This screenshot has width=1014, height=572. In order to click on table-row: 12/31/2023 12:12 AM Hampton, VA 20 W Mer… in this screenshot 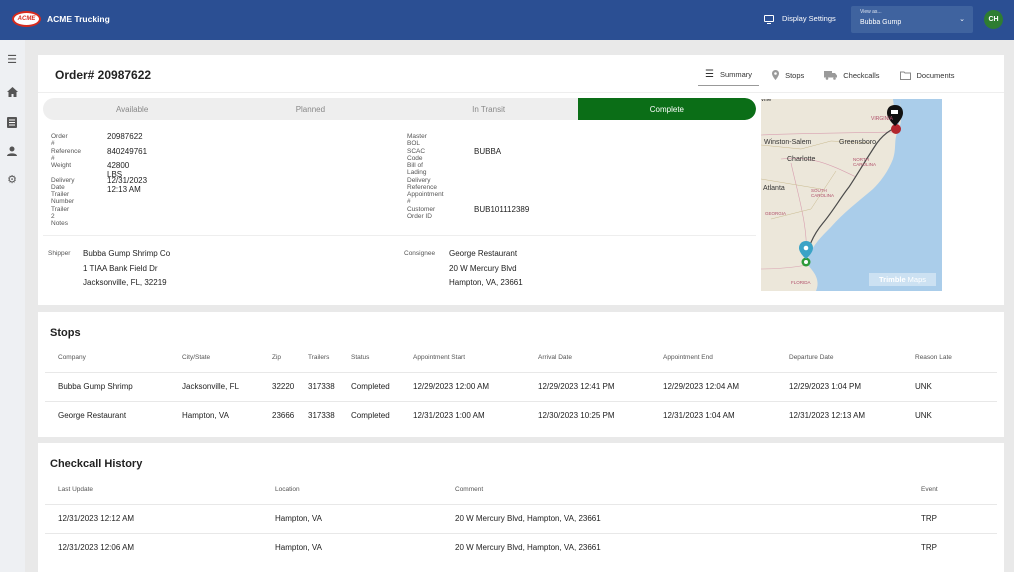, I will do `click(521, 518)`.